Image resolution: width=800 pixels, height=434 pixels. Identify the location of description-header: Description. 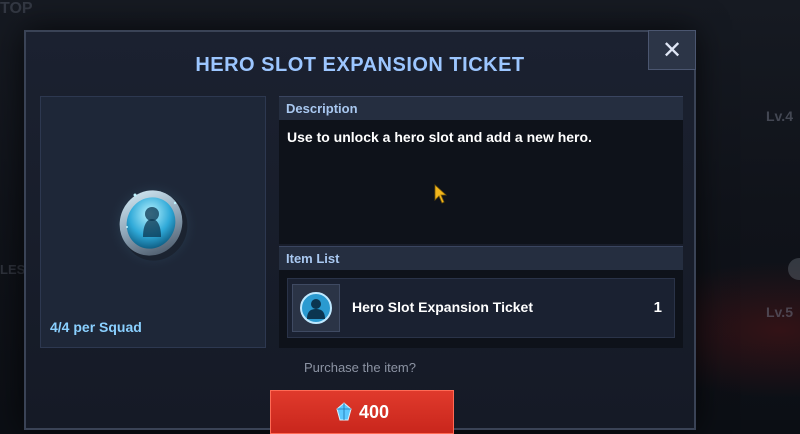
(481, 108).